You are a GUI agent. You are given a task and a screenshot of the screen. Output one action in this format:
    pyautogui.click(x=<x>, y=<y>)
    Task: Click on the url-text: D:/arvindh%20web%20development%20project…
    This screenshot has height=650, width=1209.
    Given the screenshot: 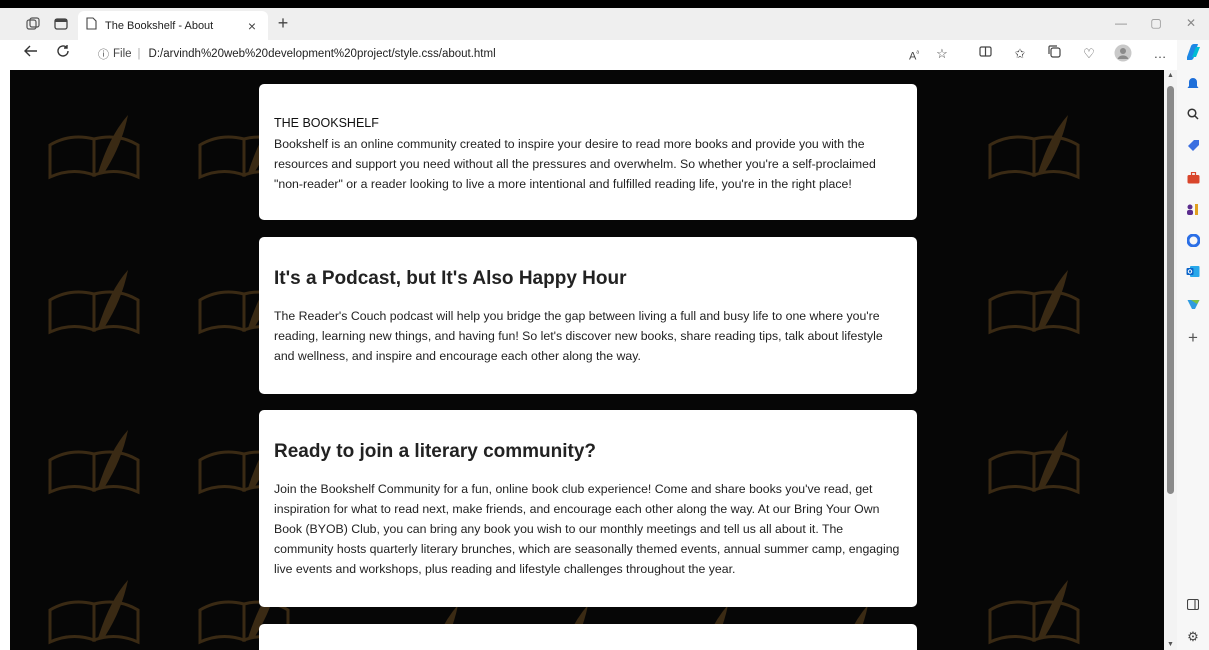 What is the action you would take?
    pyautogui.click(x=322, y=54)
    